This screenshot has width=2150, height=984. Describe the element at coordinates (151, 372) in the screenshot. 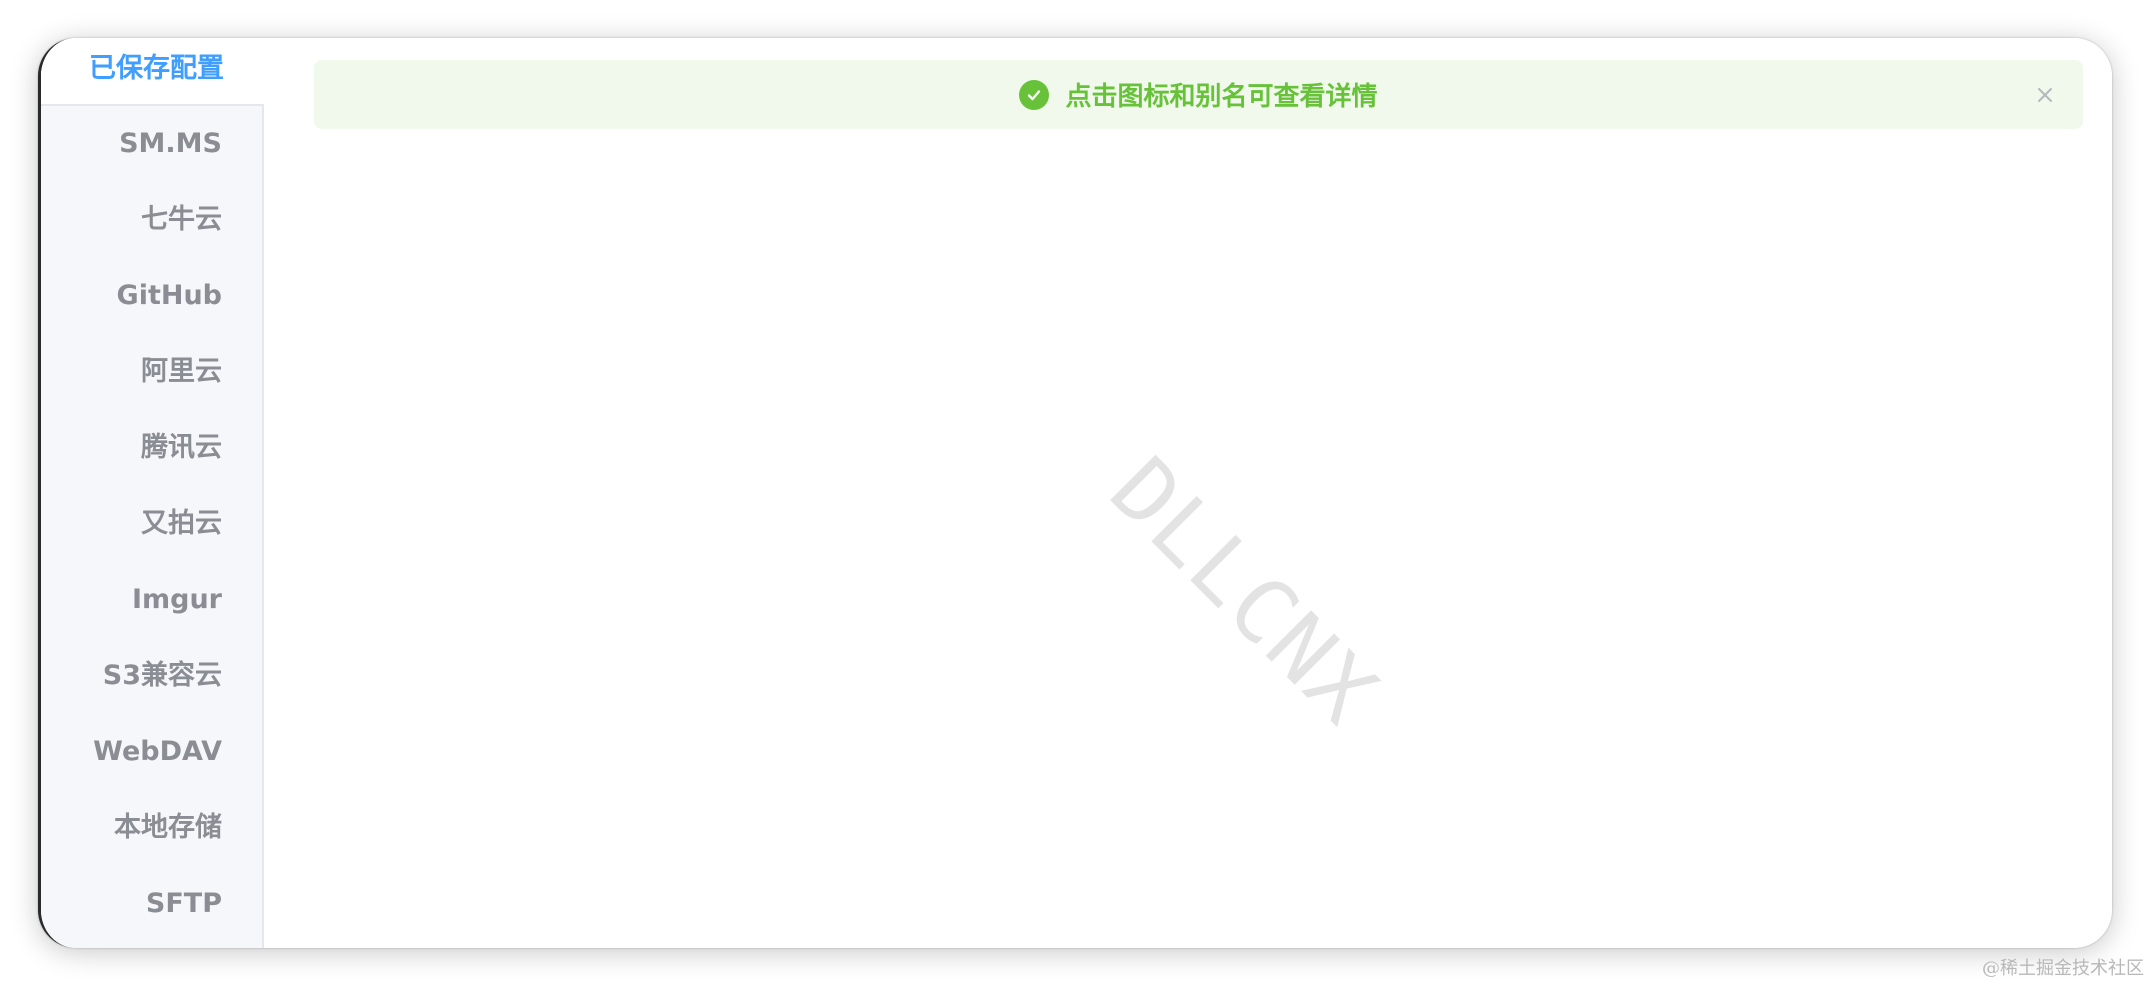

I see `tab-aliyun: 阿里云` at that location.